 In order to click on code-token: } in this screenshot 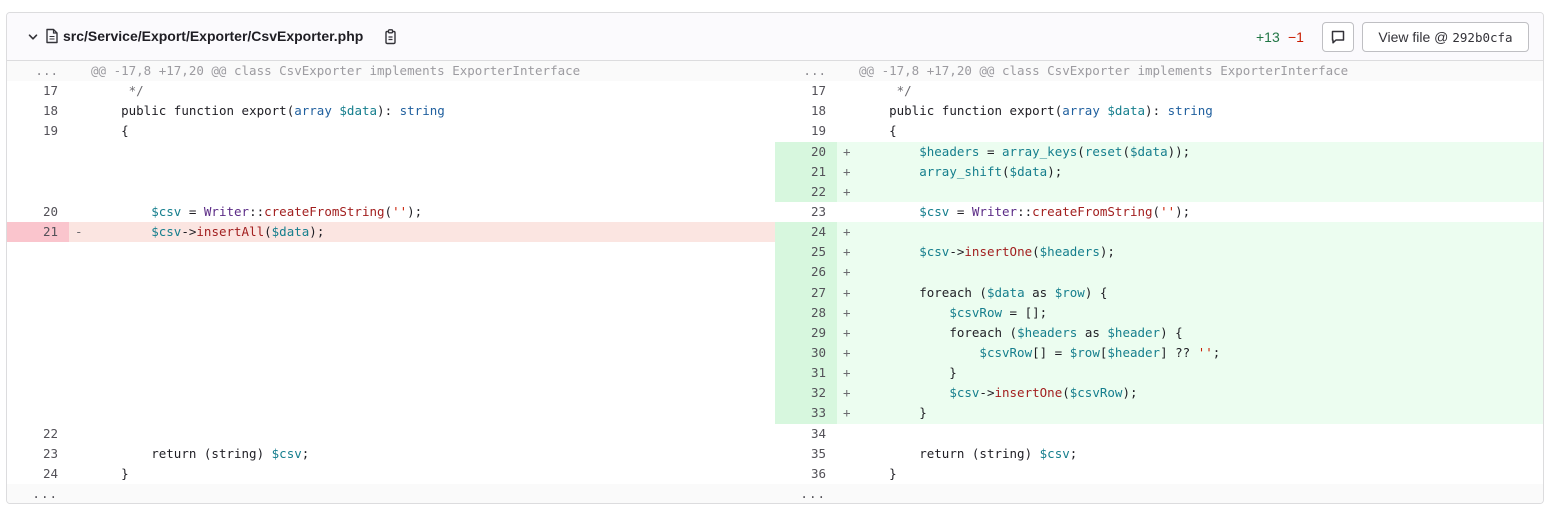, I will do `click(110, 473)`.